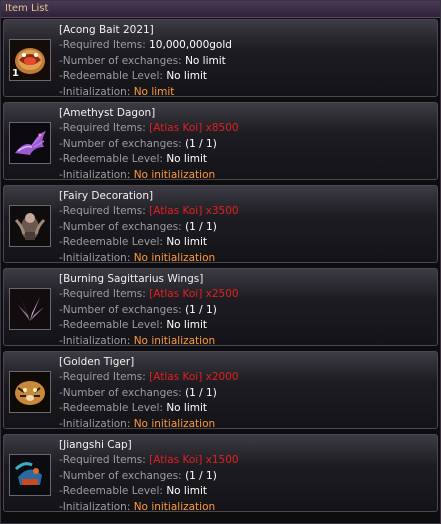 The width and height of the screenshot is (441, 524). I want to click on cap-icon, so click(30, 475).